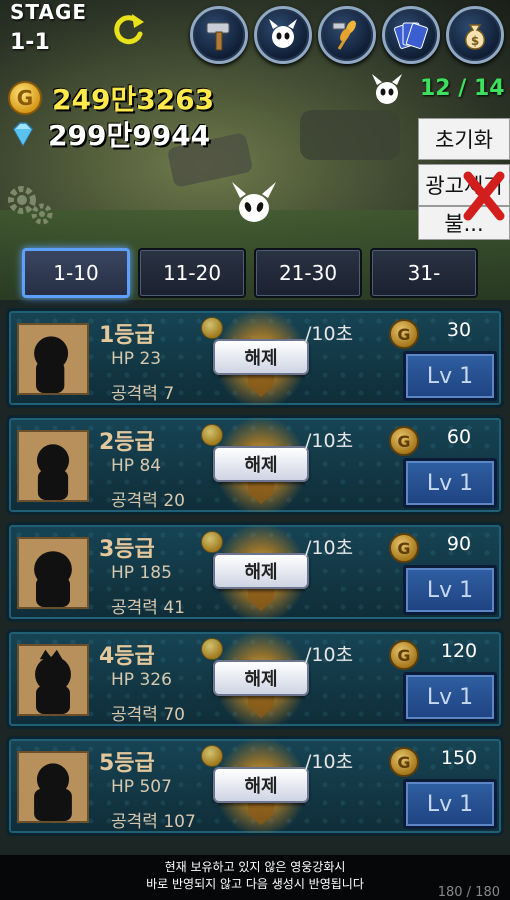 This screenshot has width=510, height=900. Describe the element at coordinates (127, 442) in the screenshot. I see `unit-grade: 2등급` at that location.